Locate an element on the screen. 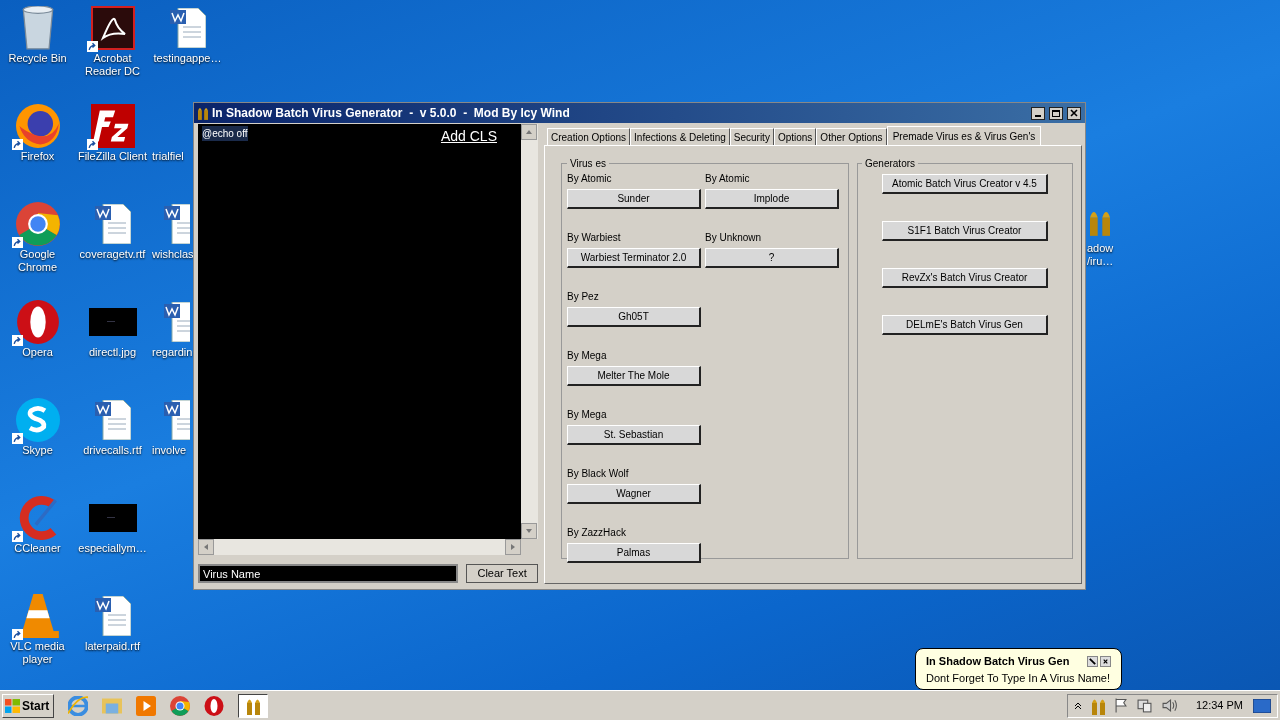  horizontal-scrollbar is located at coordinates (359, 547).